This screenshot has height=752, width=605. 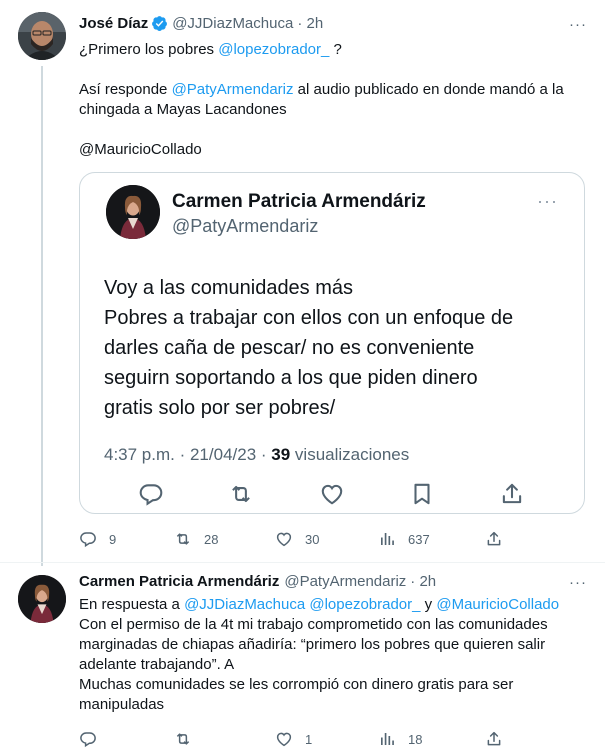 What do you see at coordinates (113, 23) in the screenshot?
I see `author-name: José Díaz` at bounding box center [113, 23].